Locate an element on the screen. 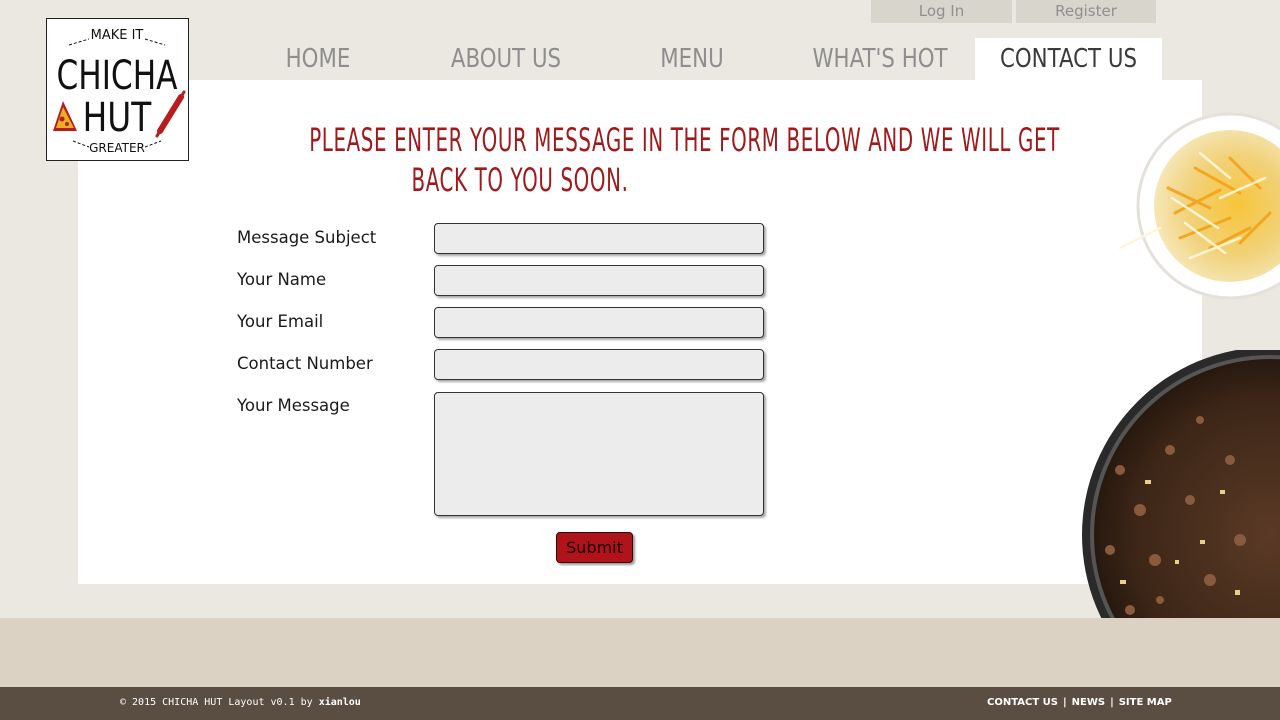 This screenshot has width=1280, height=720. label-message-subject: Message Subject is located at coordinates (307, 237).